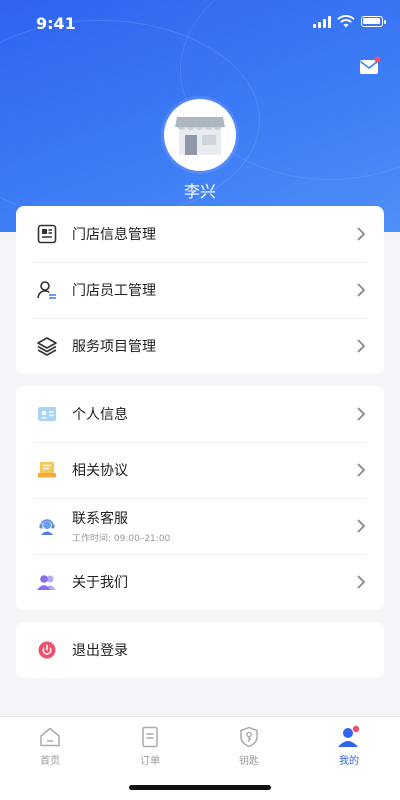 The width and height of the screenshot is (400, 800). What do you see at coordinates (47, 650) in the screenshot?
I see `power-icon` at bounding box center [47, 650].